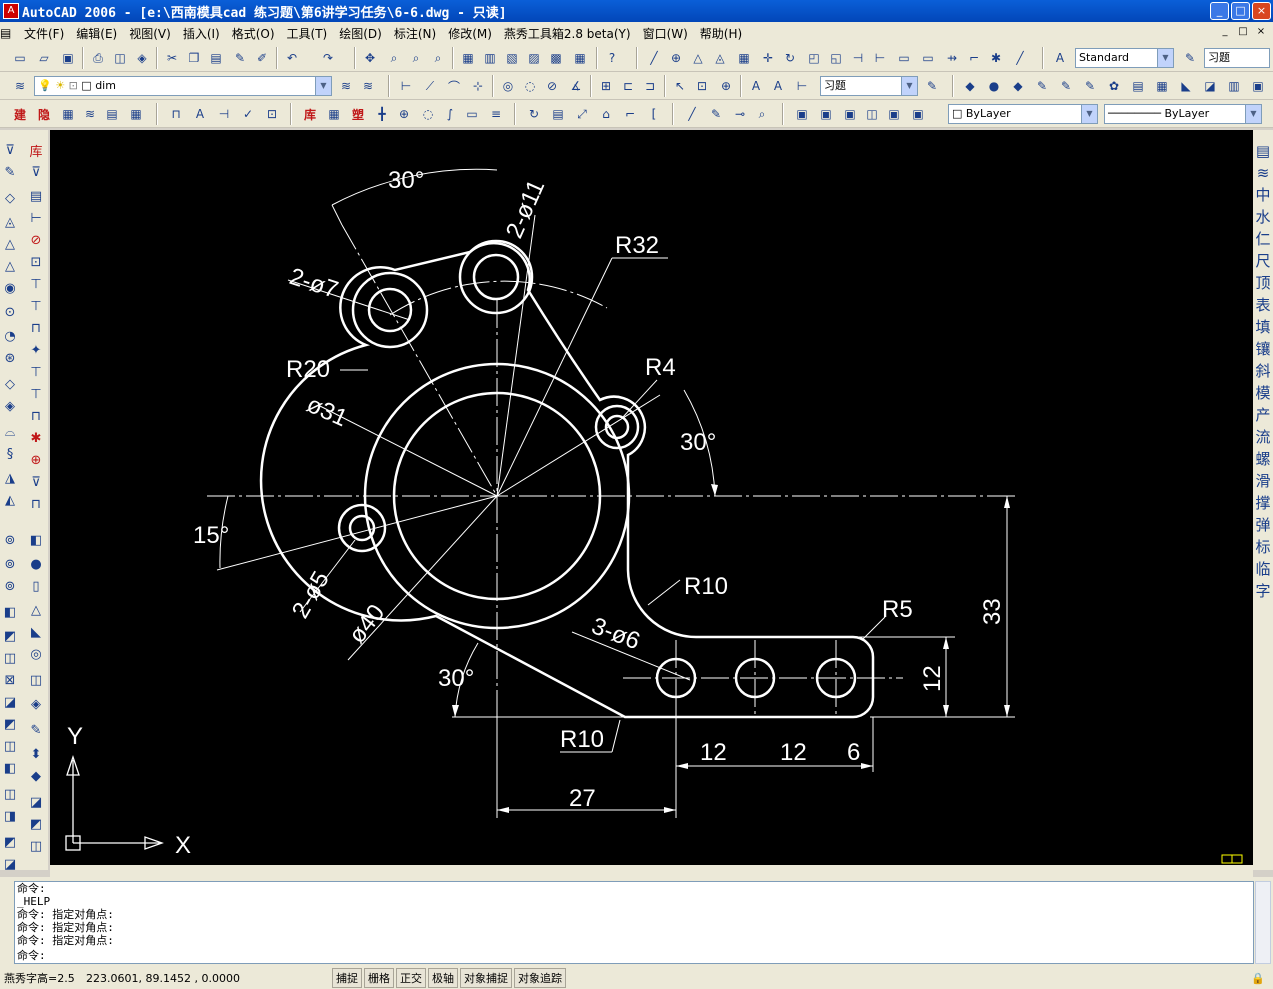  What do you see at coordinates (1263, 547) in the screenshot?
I see `palette-item-biao2: 标` at bounding box center [1263, 547].